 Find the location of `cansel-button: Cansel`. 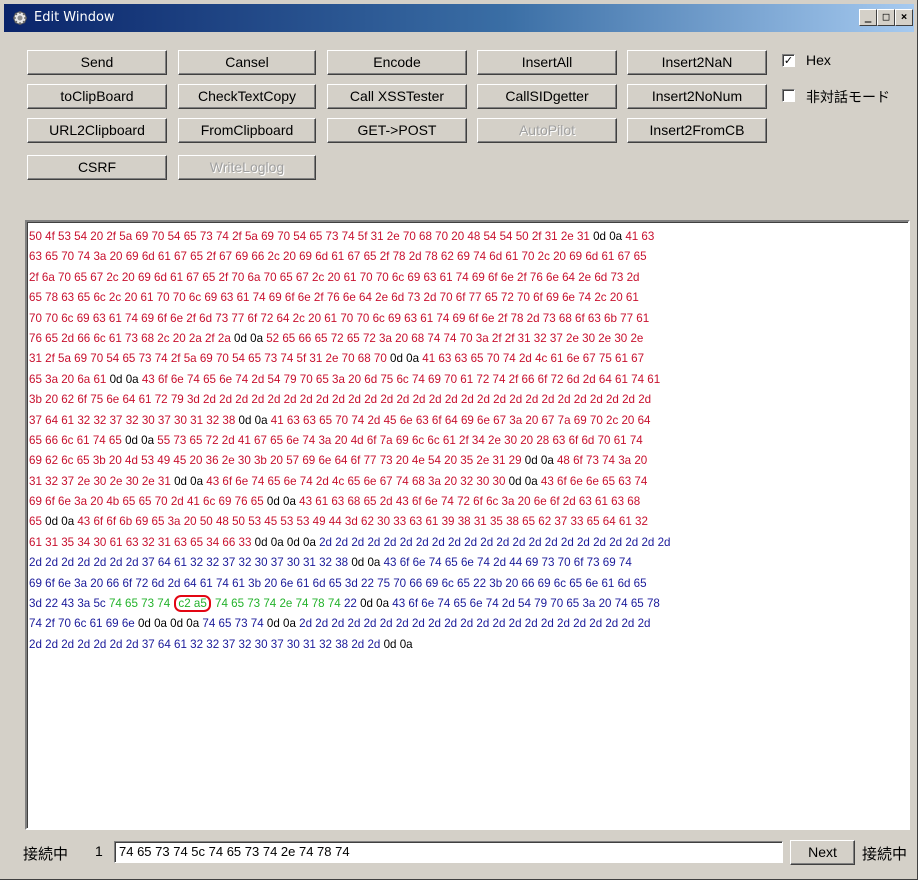

cansel-button: Cansel is located at coordinates (247, 62).